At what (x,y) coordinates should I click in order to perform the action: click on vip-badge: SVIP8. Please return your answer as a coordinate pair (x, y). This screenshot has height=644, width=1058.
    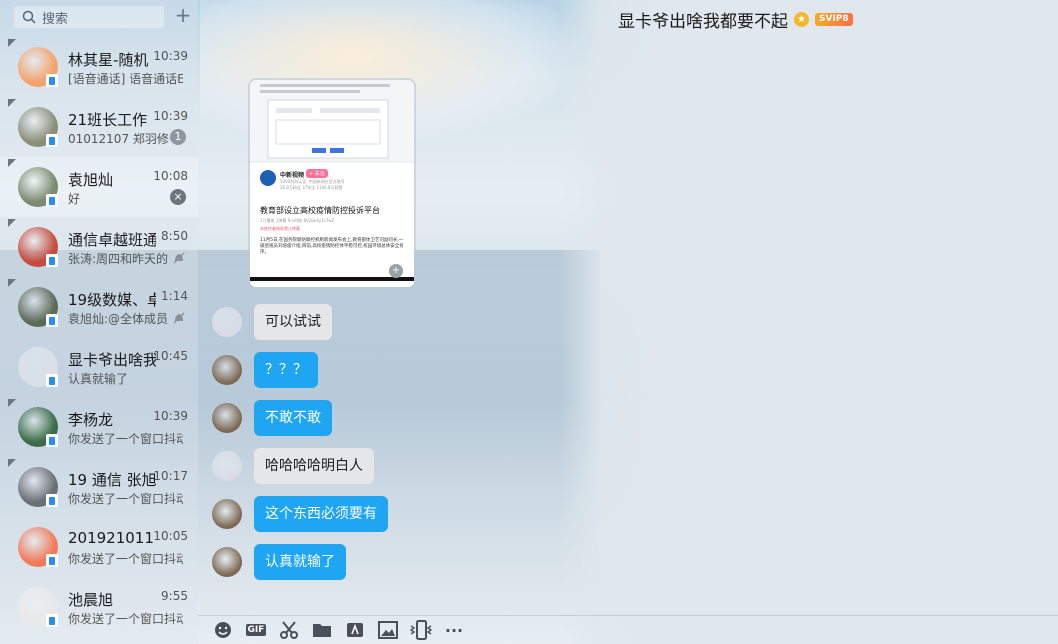
    Looking at the image, I should click on (834, 19).